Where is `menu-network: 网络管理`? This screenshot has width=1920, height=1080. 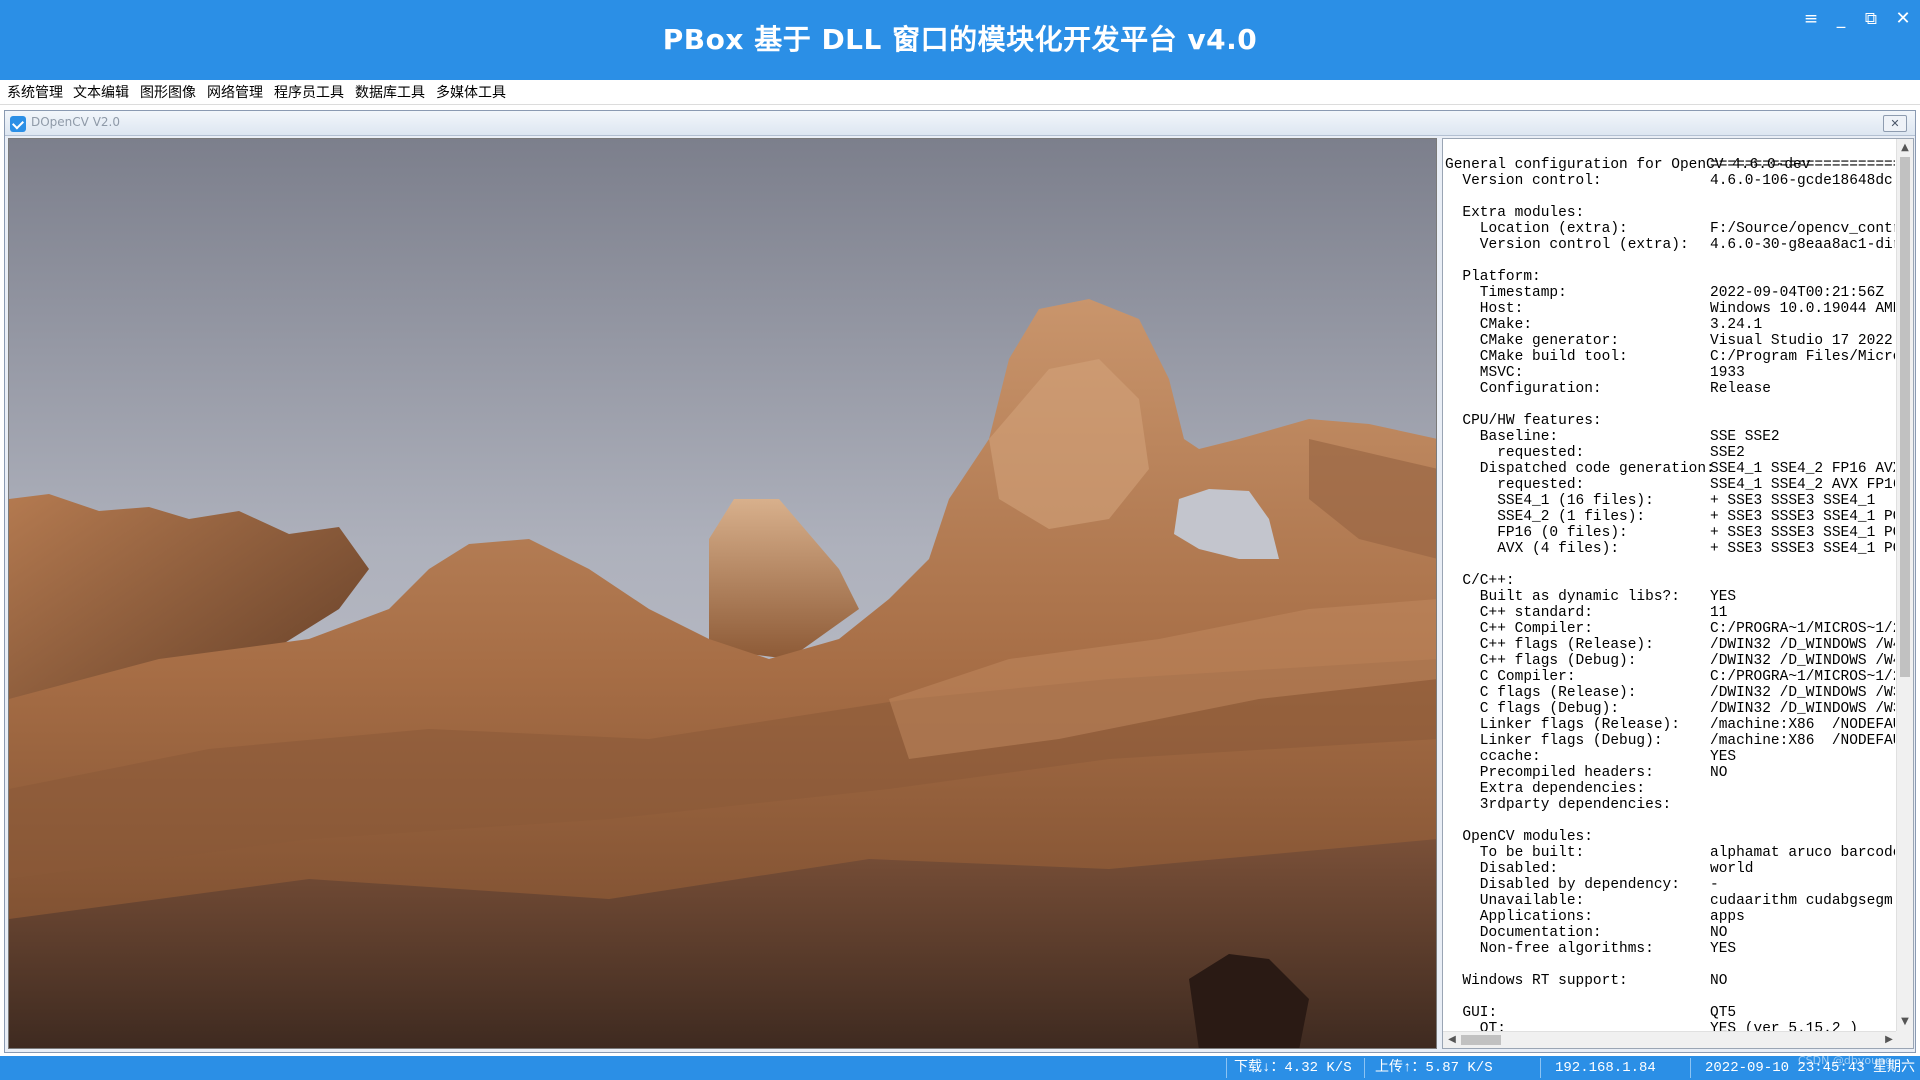
menu-network: 网络管理 is located at coordinates (235, 93).